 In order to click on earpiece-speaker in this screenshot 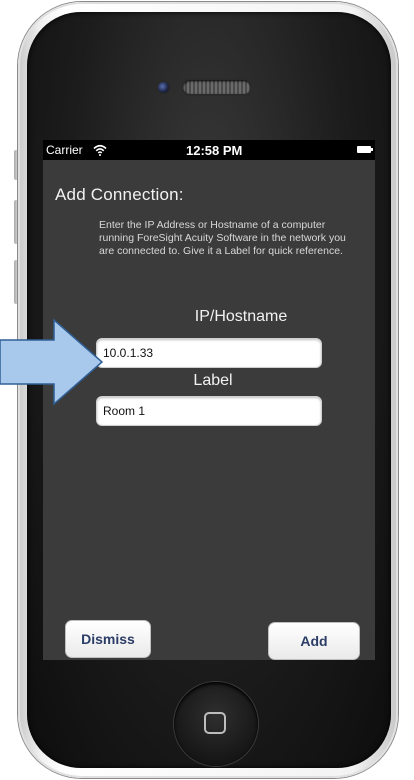, I will do `click(217, 87)`.